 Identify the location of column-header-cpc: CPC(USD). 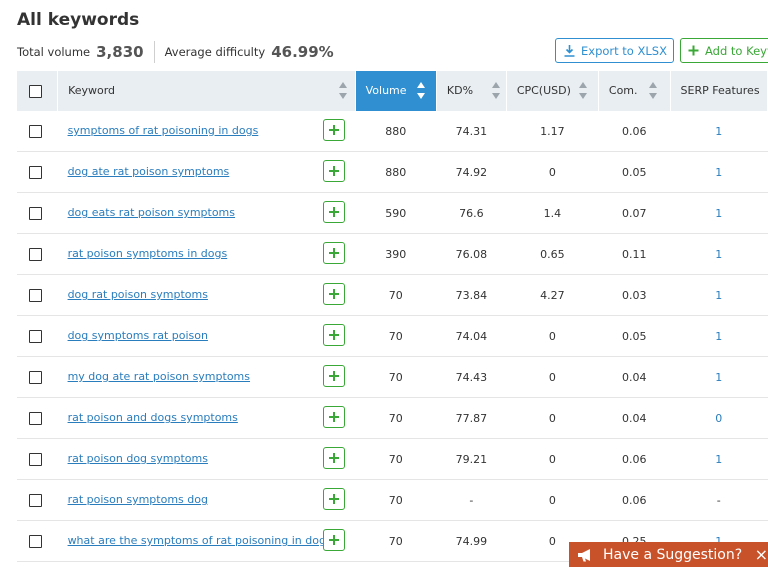
(552, 91).